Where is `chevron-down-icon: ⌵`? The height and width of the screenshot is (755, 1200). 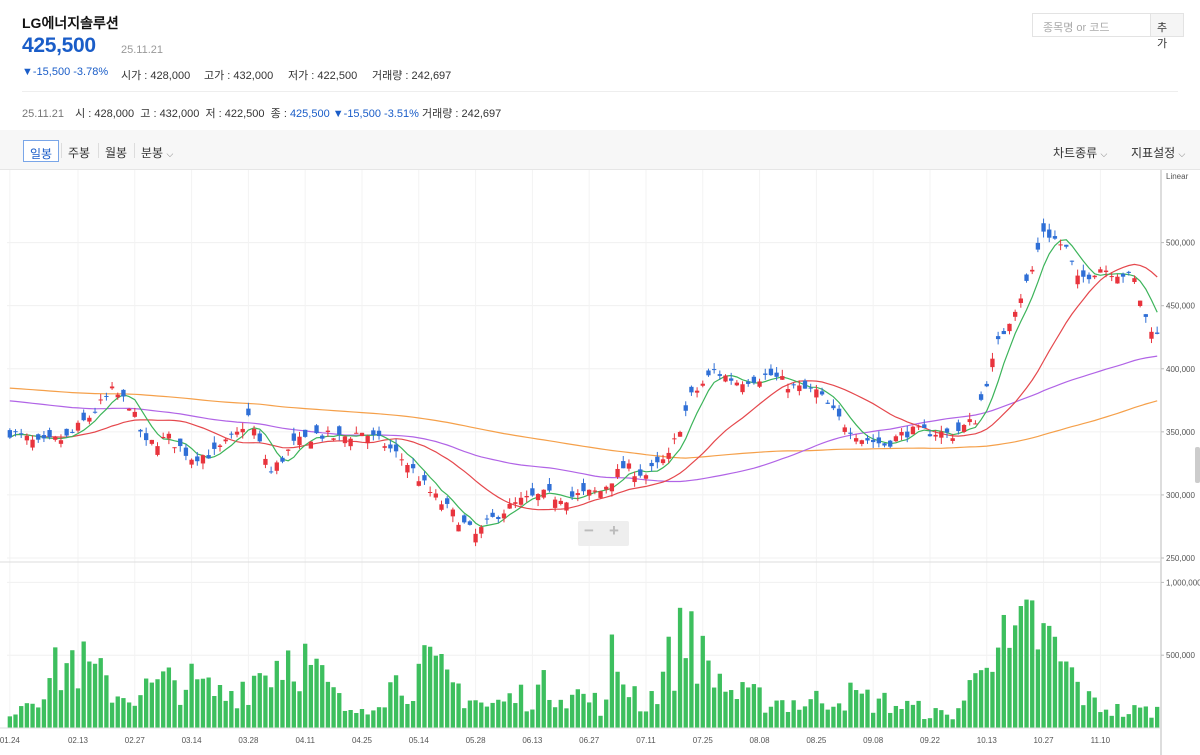
chevron-down-icon: ⌵ is located at coordinates (170, 154).